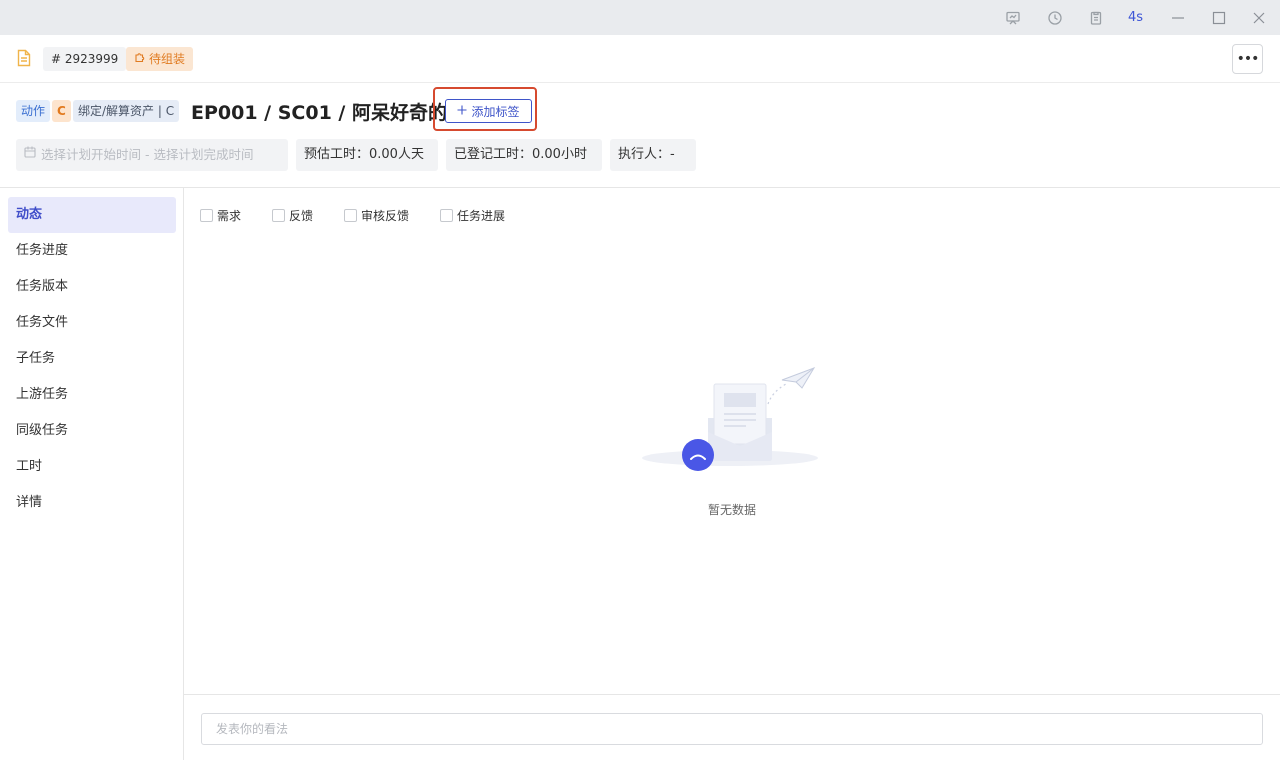 Image resolution: width=1280 pixels, height=760 pixels. I want to click on filter-label: 需求, so click(229, 216).